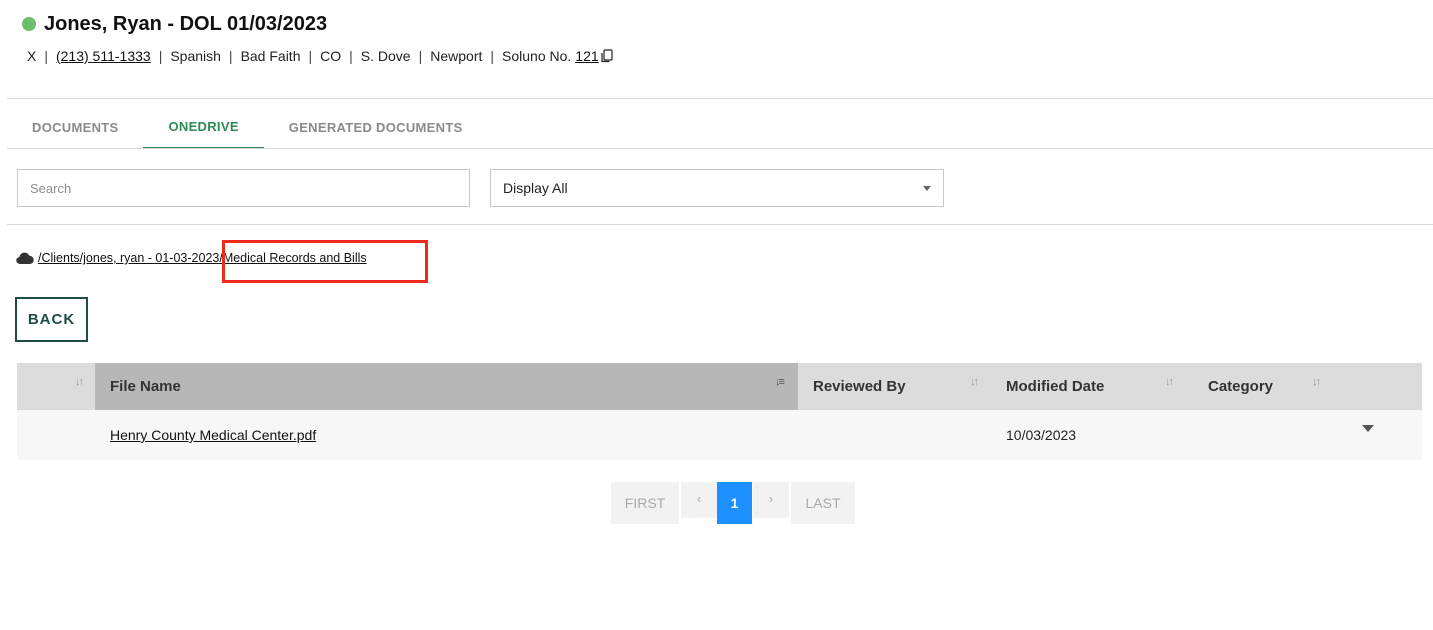 The height and width of the screenshot is (630, 1433). I want to click on info-state: CO, so click(331, 56).